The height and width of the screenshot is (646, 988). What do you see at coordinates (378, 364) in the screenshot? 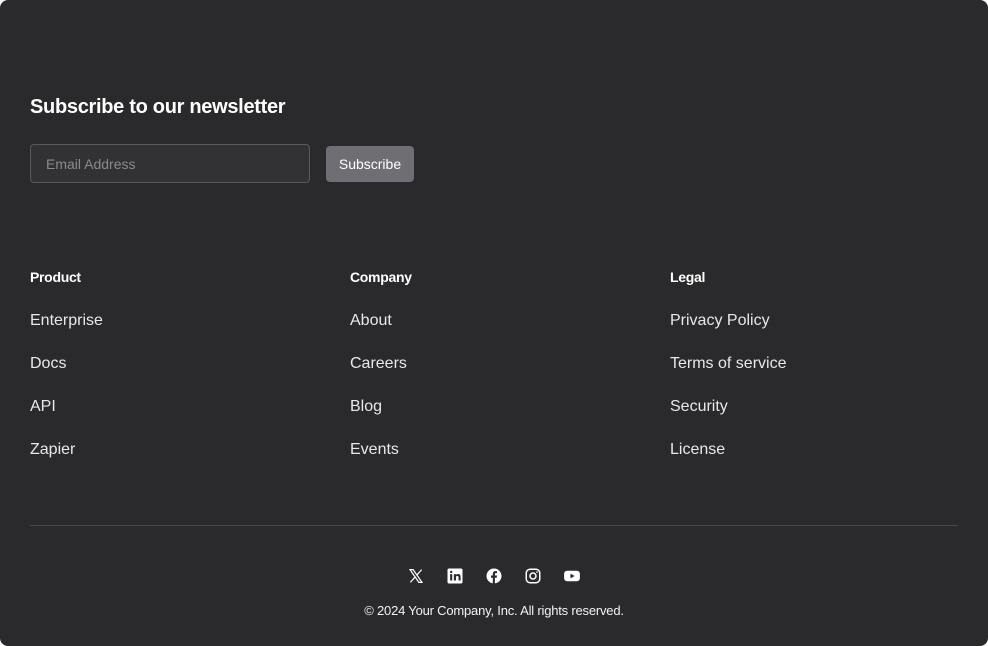
I see `footer-link-careers: Careers` at bounding box center [378, 364].